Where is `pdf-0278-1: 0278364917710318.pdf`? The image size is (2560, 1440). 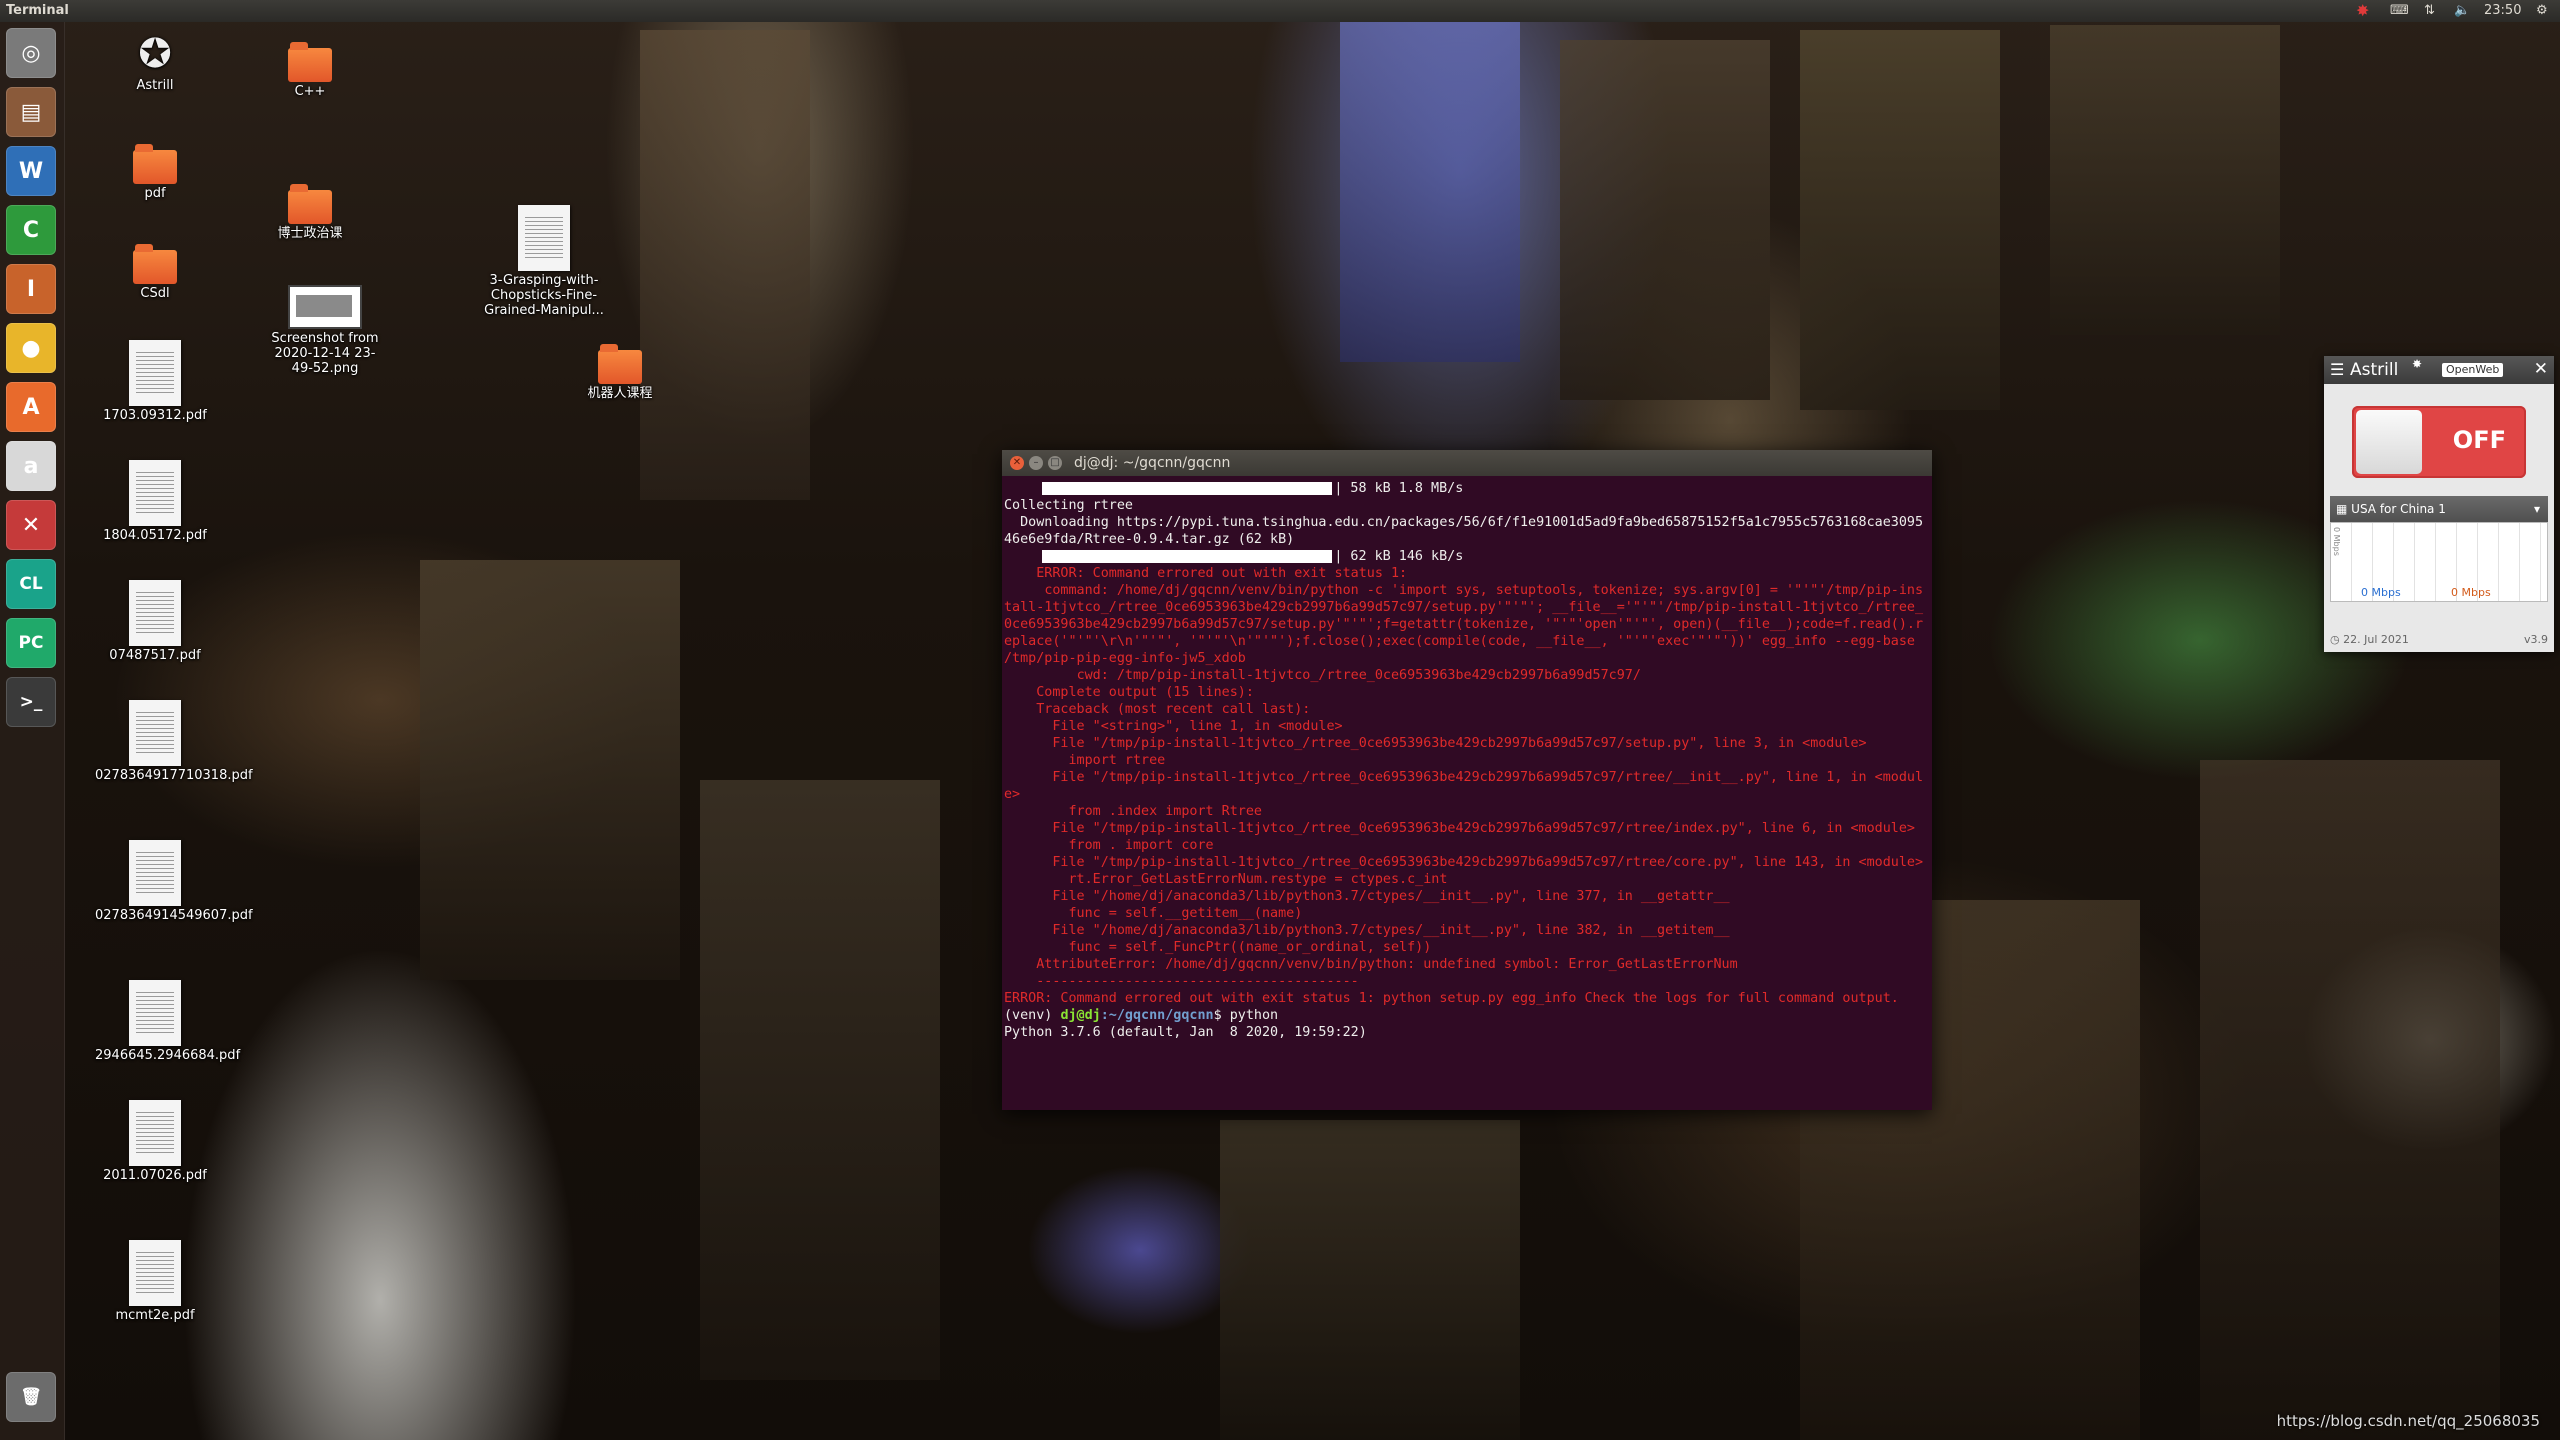 pdf-0278-1: 0278364917710318.pdf is located at coordinates (174, 741).